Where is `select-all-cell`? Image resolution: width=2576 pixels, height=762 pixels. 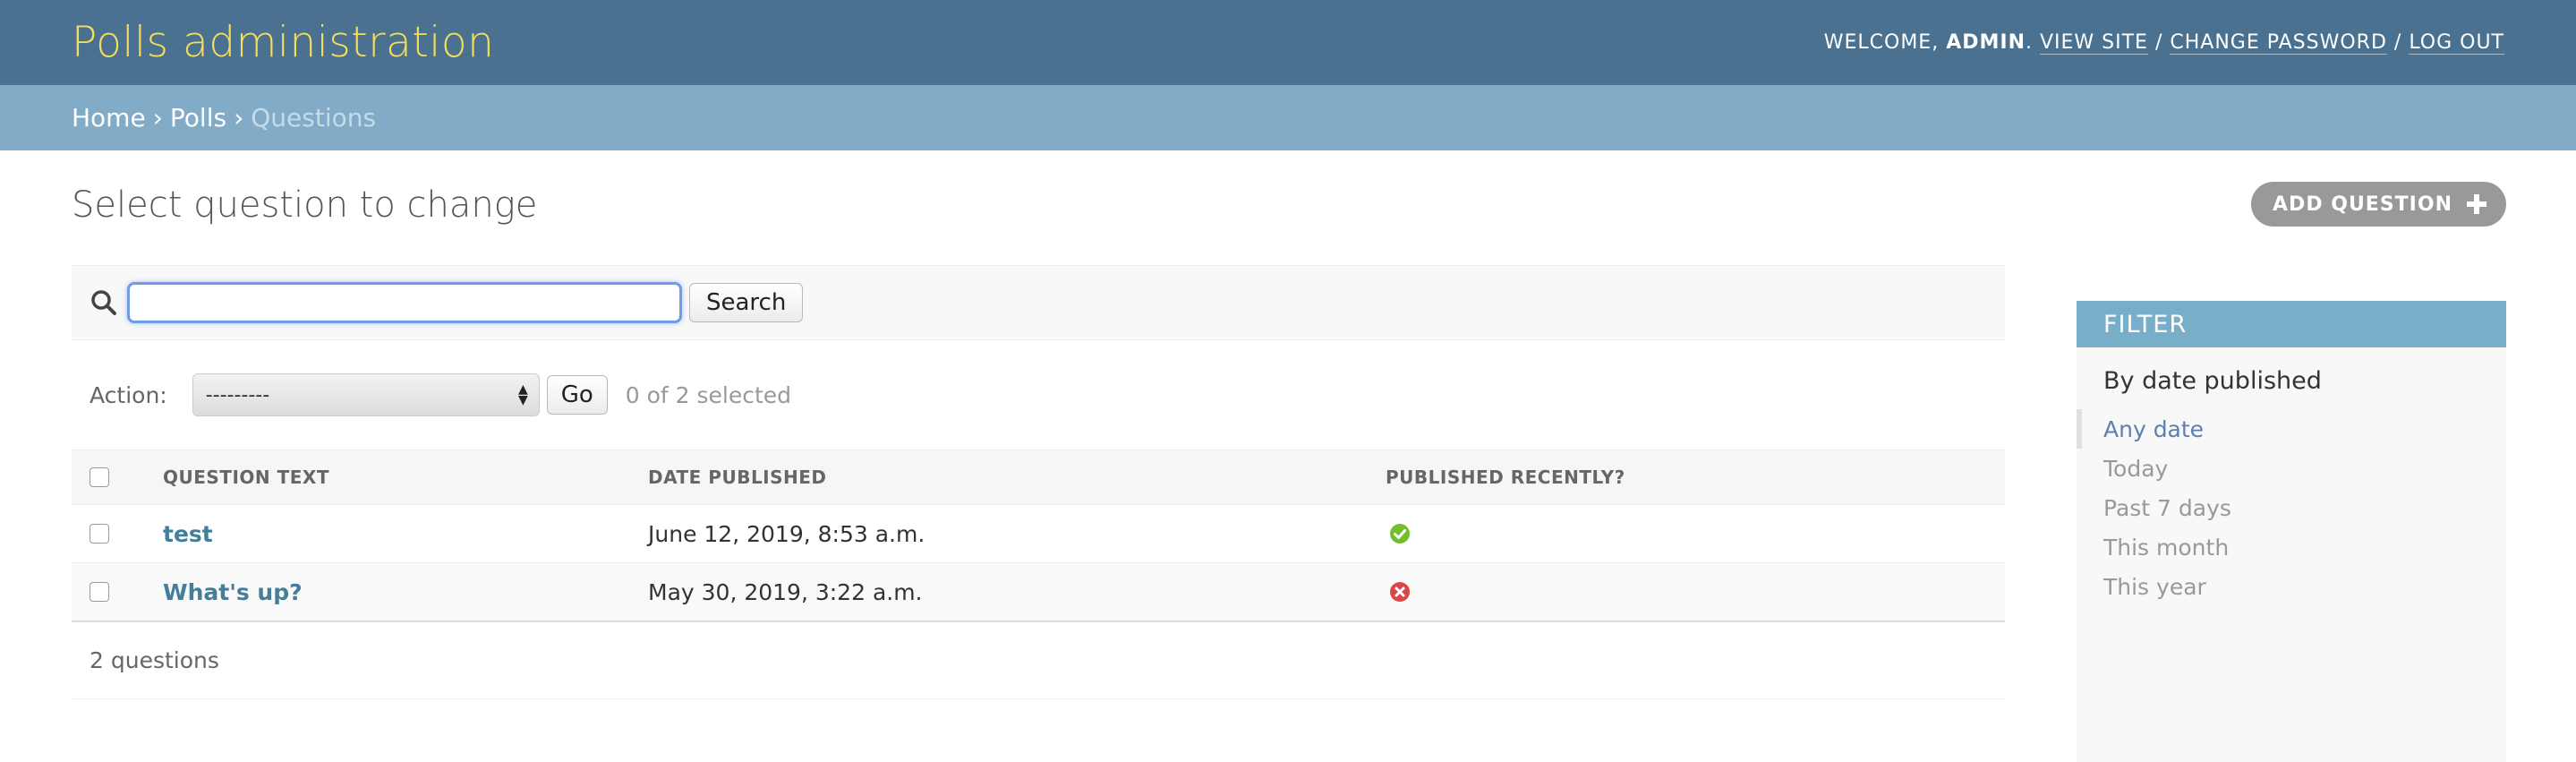
select-all-cell is located at coordinates (117, 477).